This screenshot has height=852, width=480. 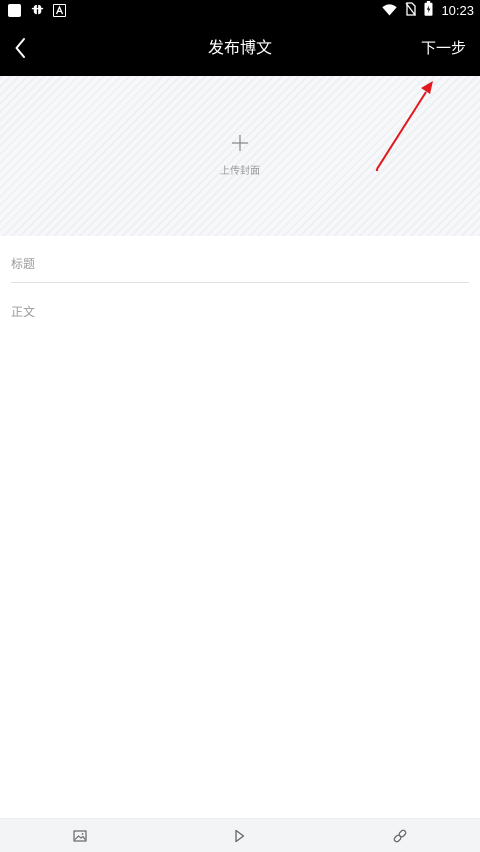 What do you see at coordinates (240, 143) in the screenshot?
I see `plus-icon` at bounding box center [240, 143].